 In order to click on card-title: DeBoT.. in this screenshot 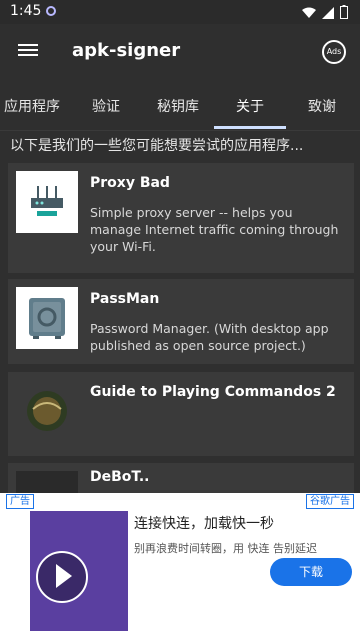, I will do `click(120, 477)`.